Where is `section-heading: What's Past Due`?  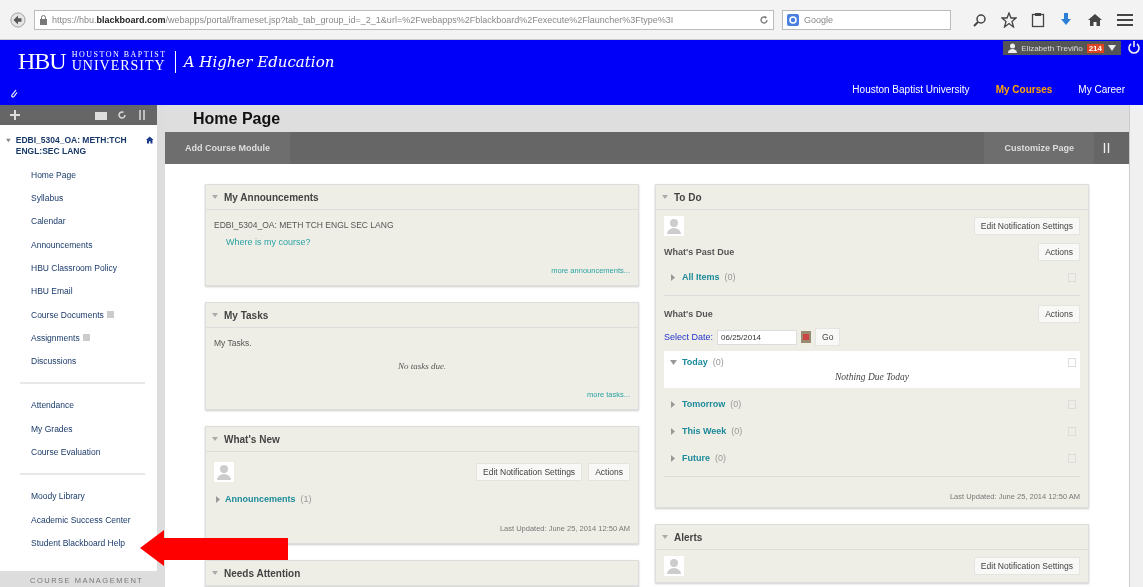
section-heading: What's Past Due is located at coordinates (699, 252).